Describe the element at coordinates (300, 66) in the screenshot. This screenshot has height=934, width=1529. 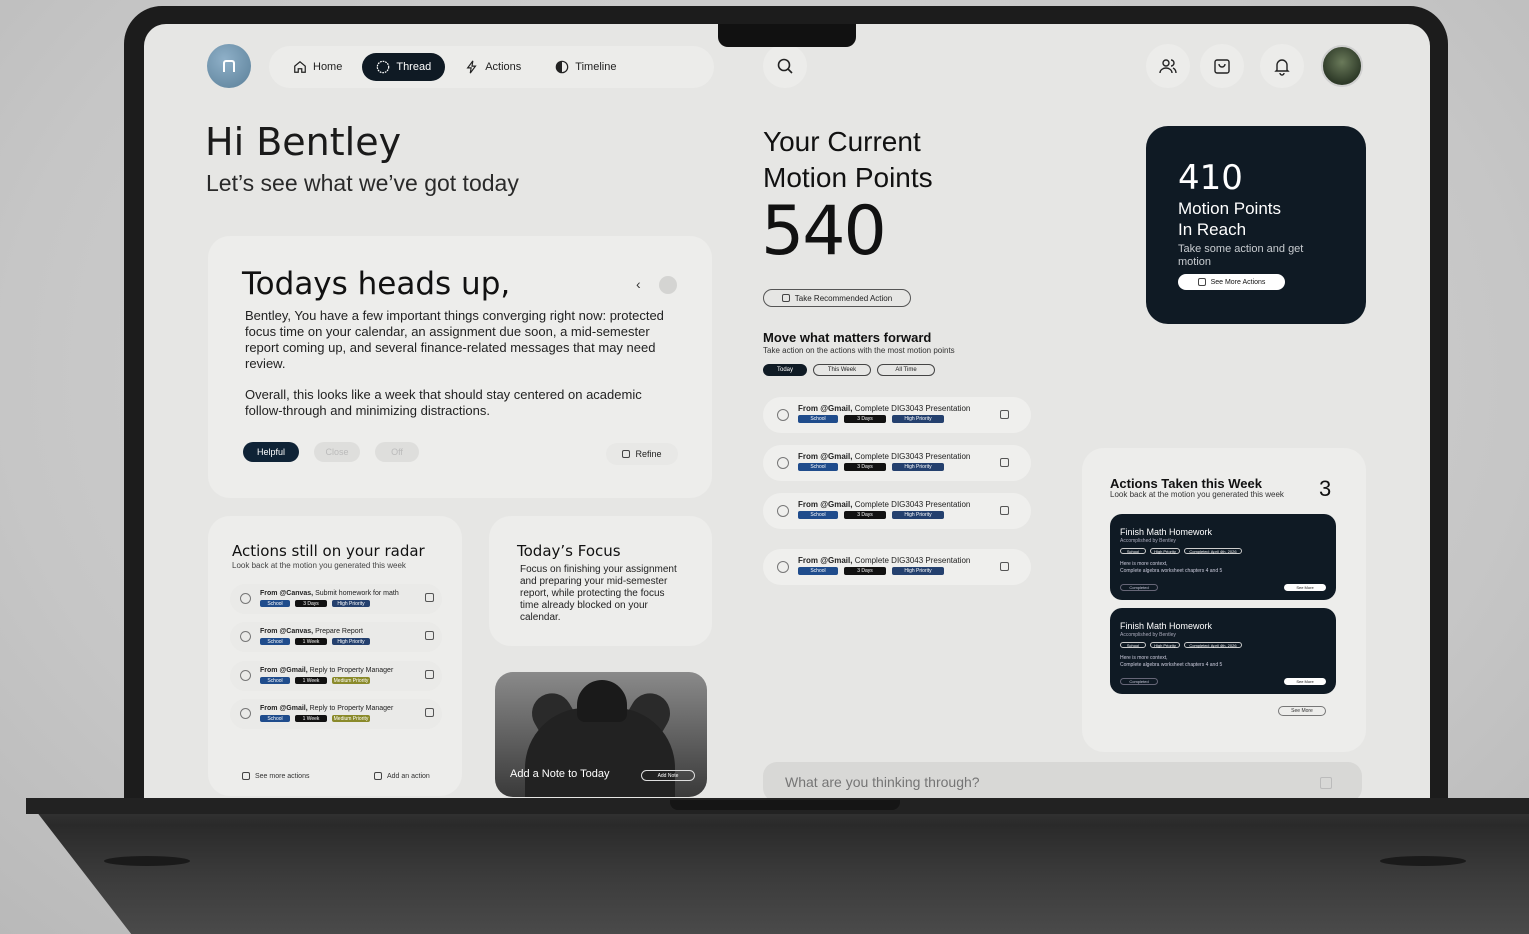
I see `home-icon` at that location.